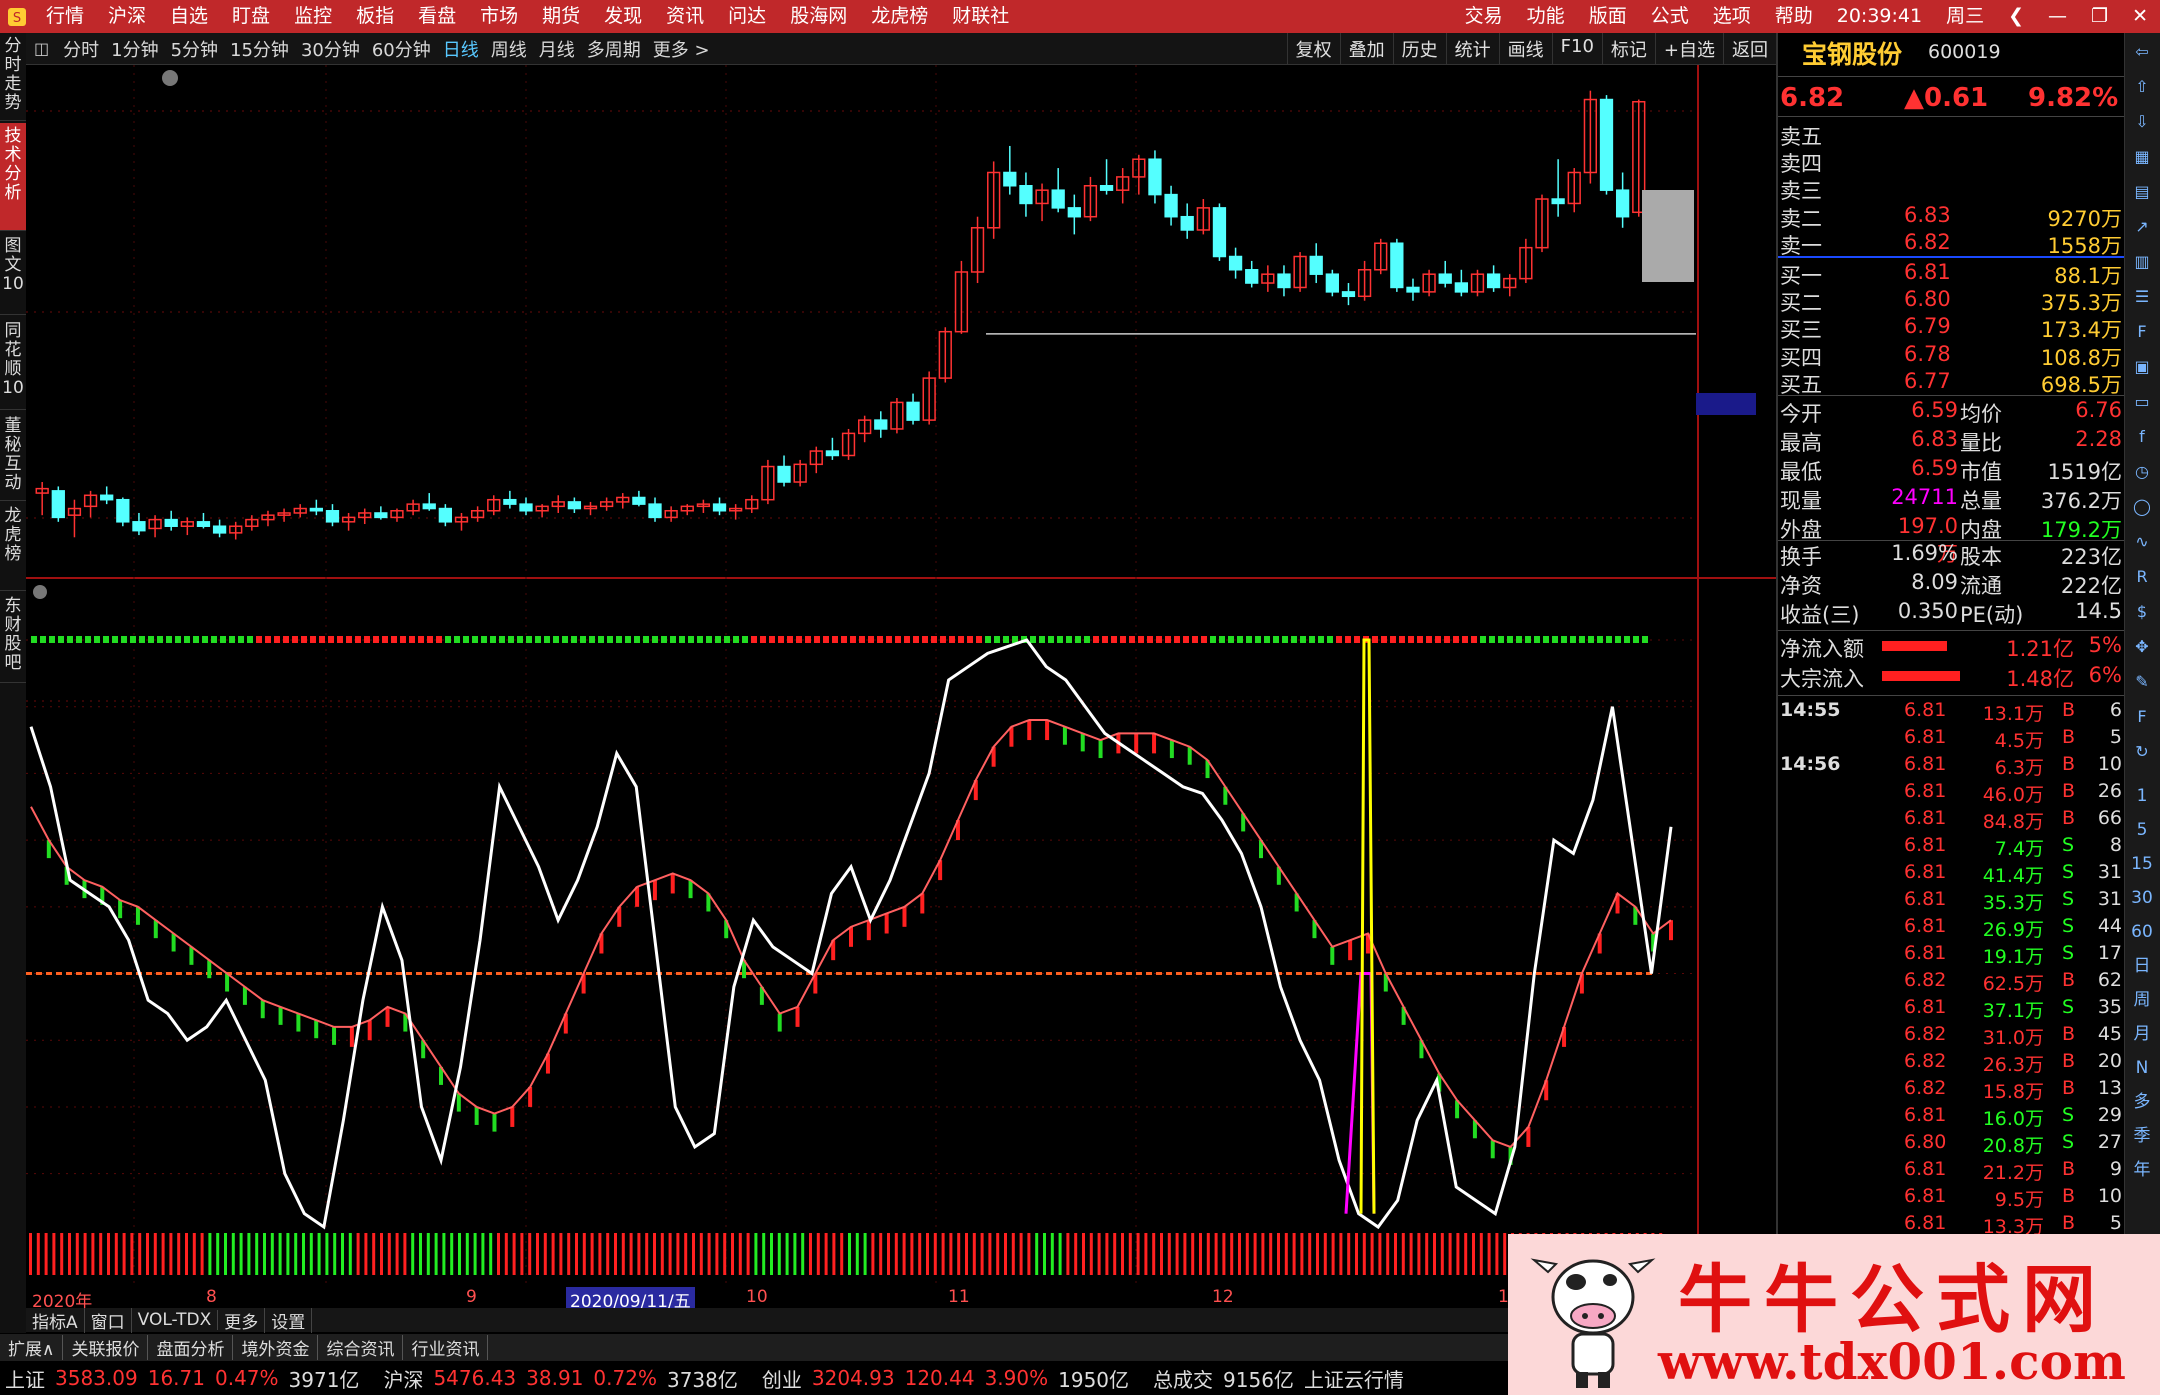 This screenshot has height=1395, width=2160. I want to click on menu-item: 市场, so click(499, 16).